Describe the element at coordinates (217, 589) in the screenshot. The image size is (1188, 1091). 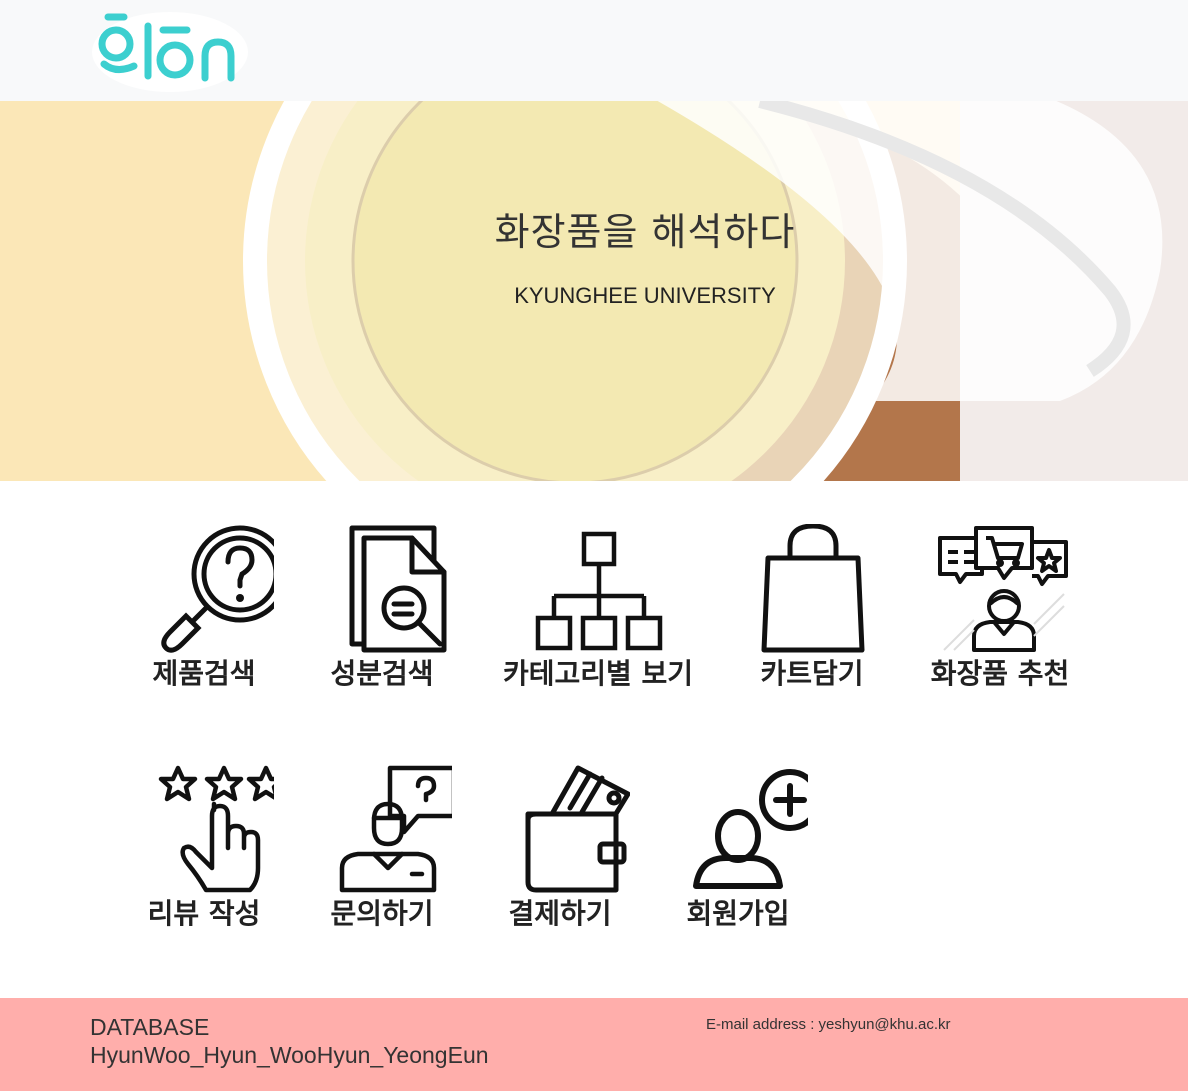
I see `magnifier-question-icon` at that location.